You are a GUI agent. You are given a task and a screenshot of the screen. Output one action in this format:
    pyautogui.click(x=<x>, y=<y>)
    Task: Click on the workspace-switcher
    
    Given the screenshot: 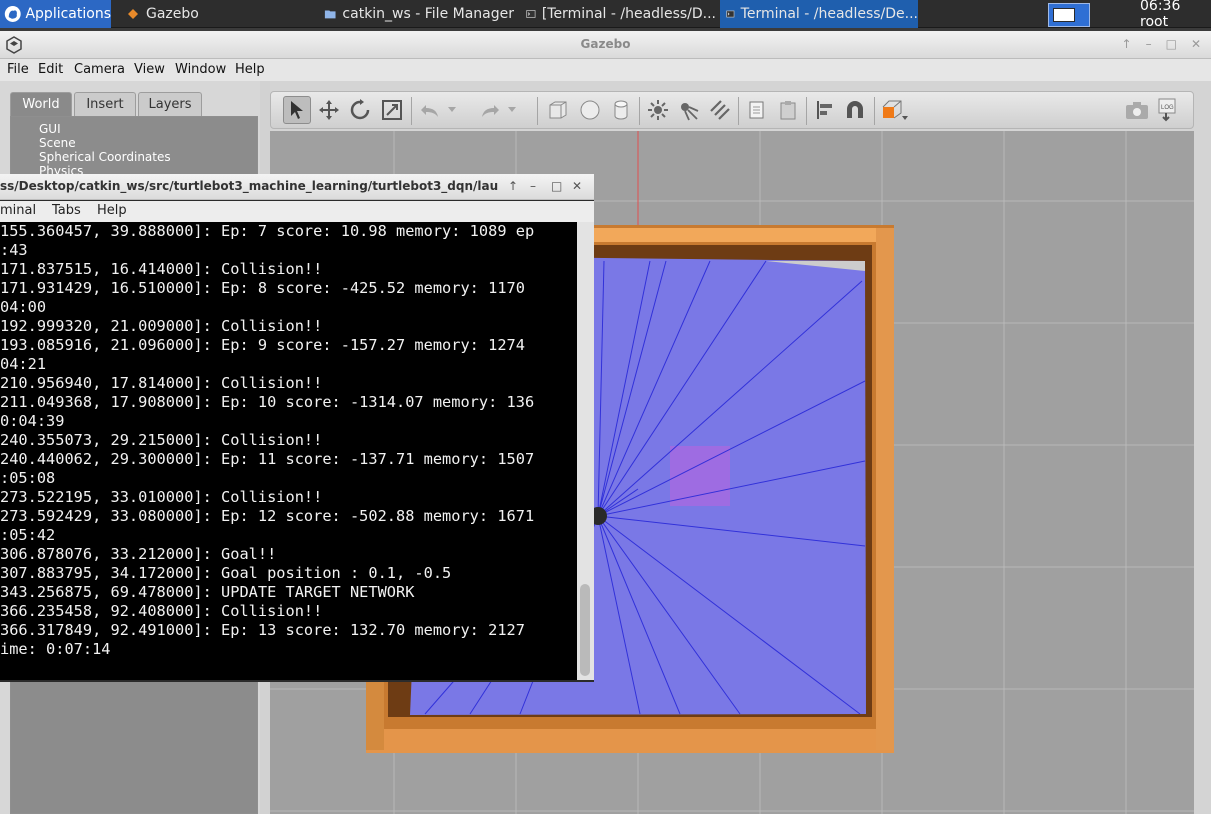 What is the action you would take?
    pyautogui.click(x=1069, y=15)
    